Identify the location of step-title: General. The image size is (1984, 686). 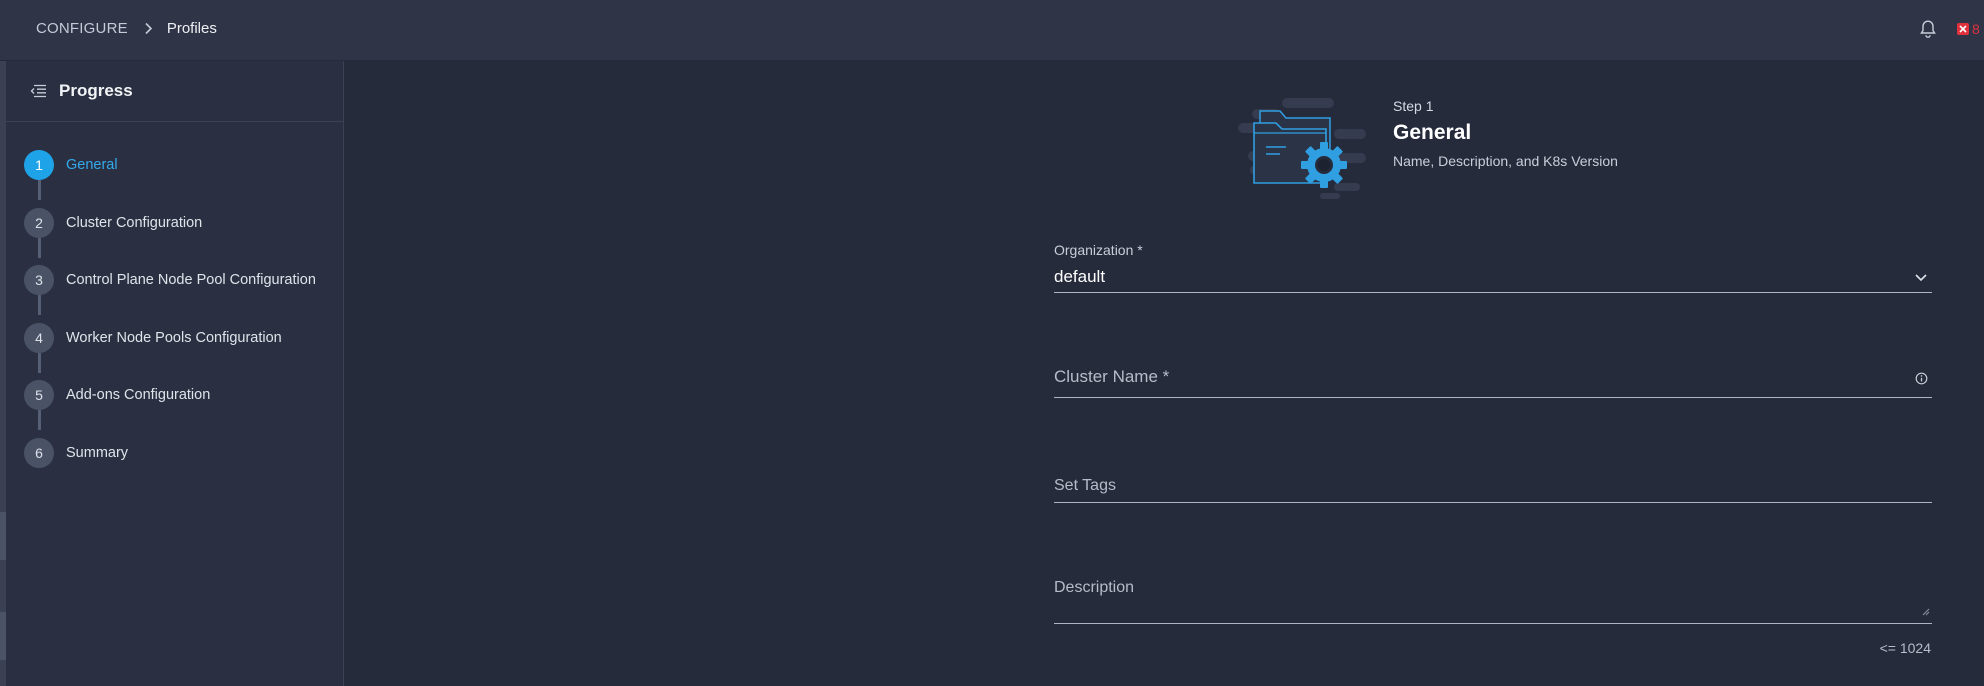
(1432, 132).